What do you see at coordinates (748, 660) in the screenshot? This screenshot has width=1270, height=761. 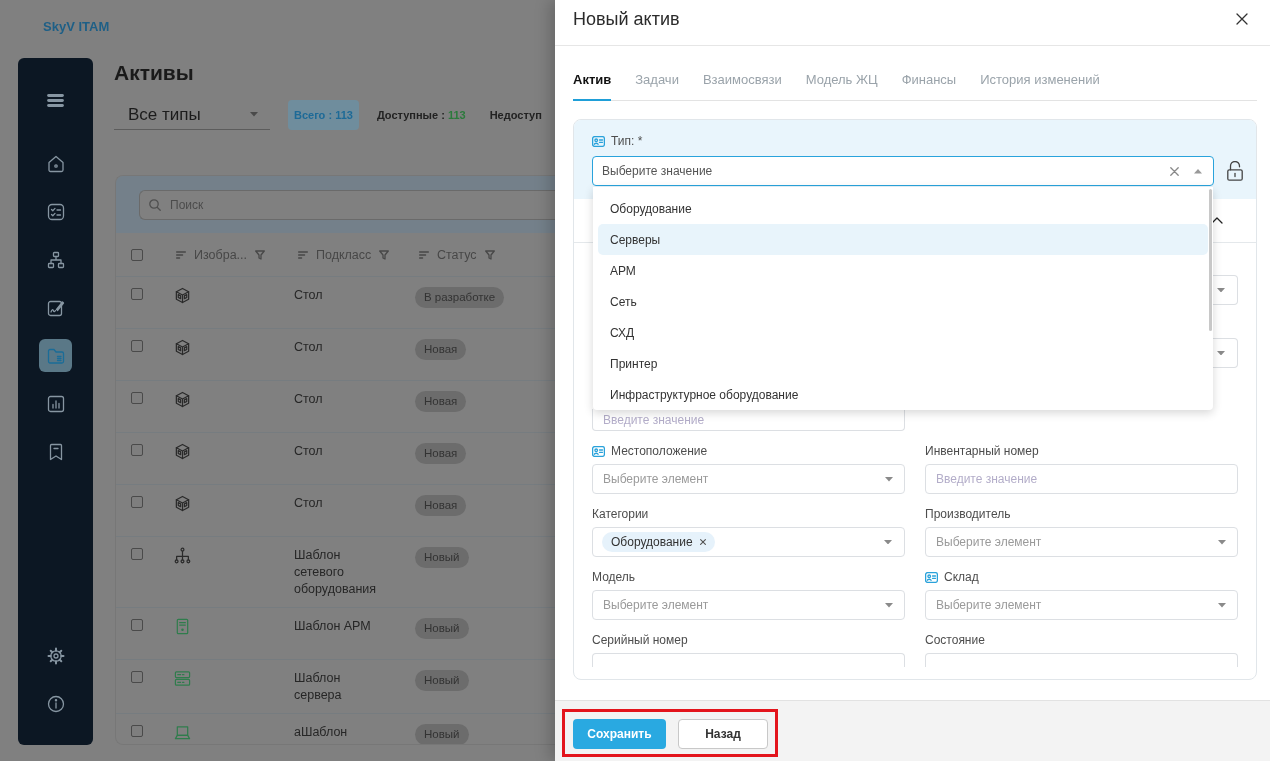 I see `input-field` at bounding box center [748, 660].